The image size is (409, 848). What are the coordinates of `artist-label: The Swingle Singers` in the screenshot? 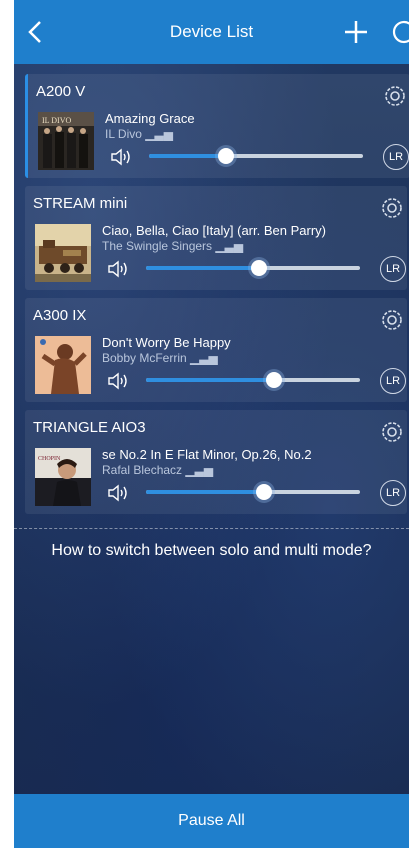 It's located at (157, 246).